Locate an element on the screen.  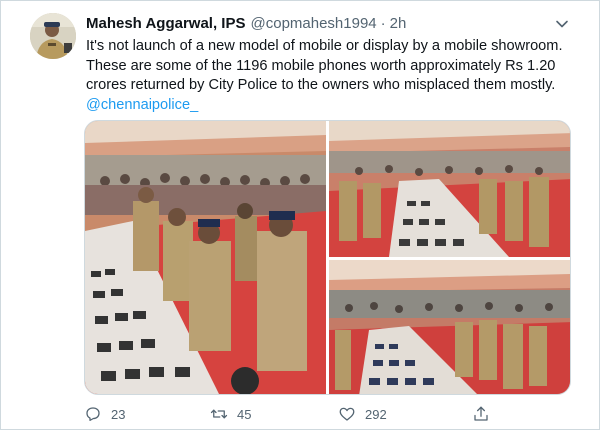
reply-count: 23 is located at coordinates (118, 414).